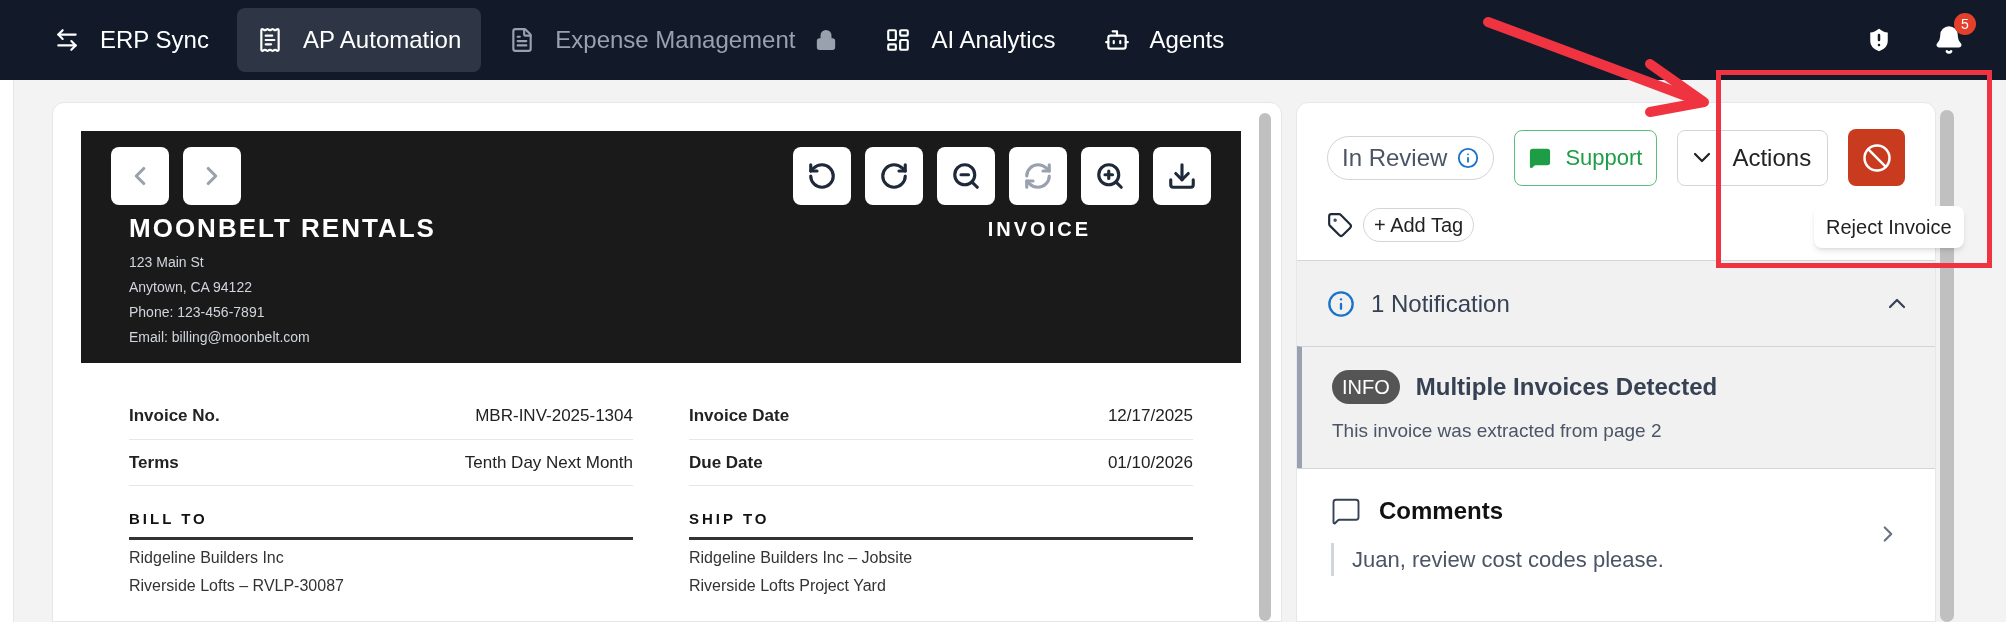 This screenshot has width=2006, height=622. Describe the element at coordinates (167, 262) in the screenshot. I see `company-address-line: 123 Main St` at that location.